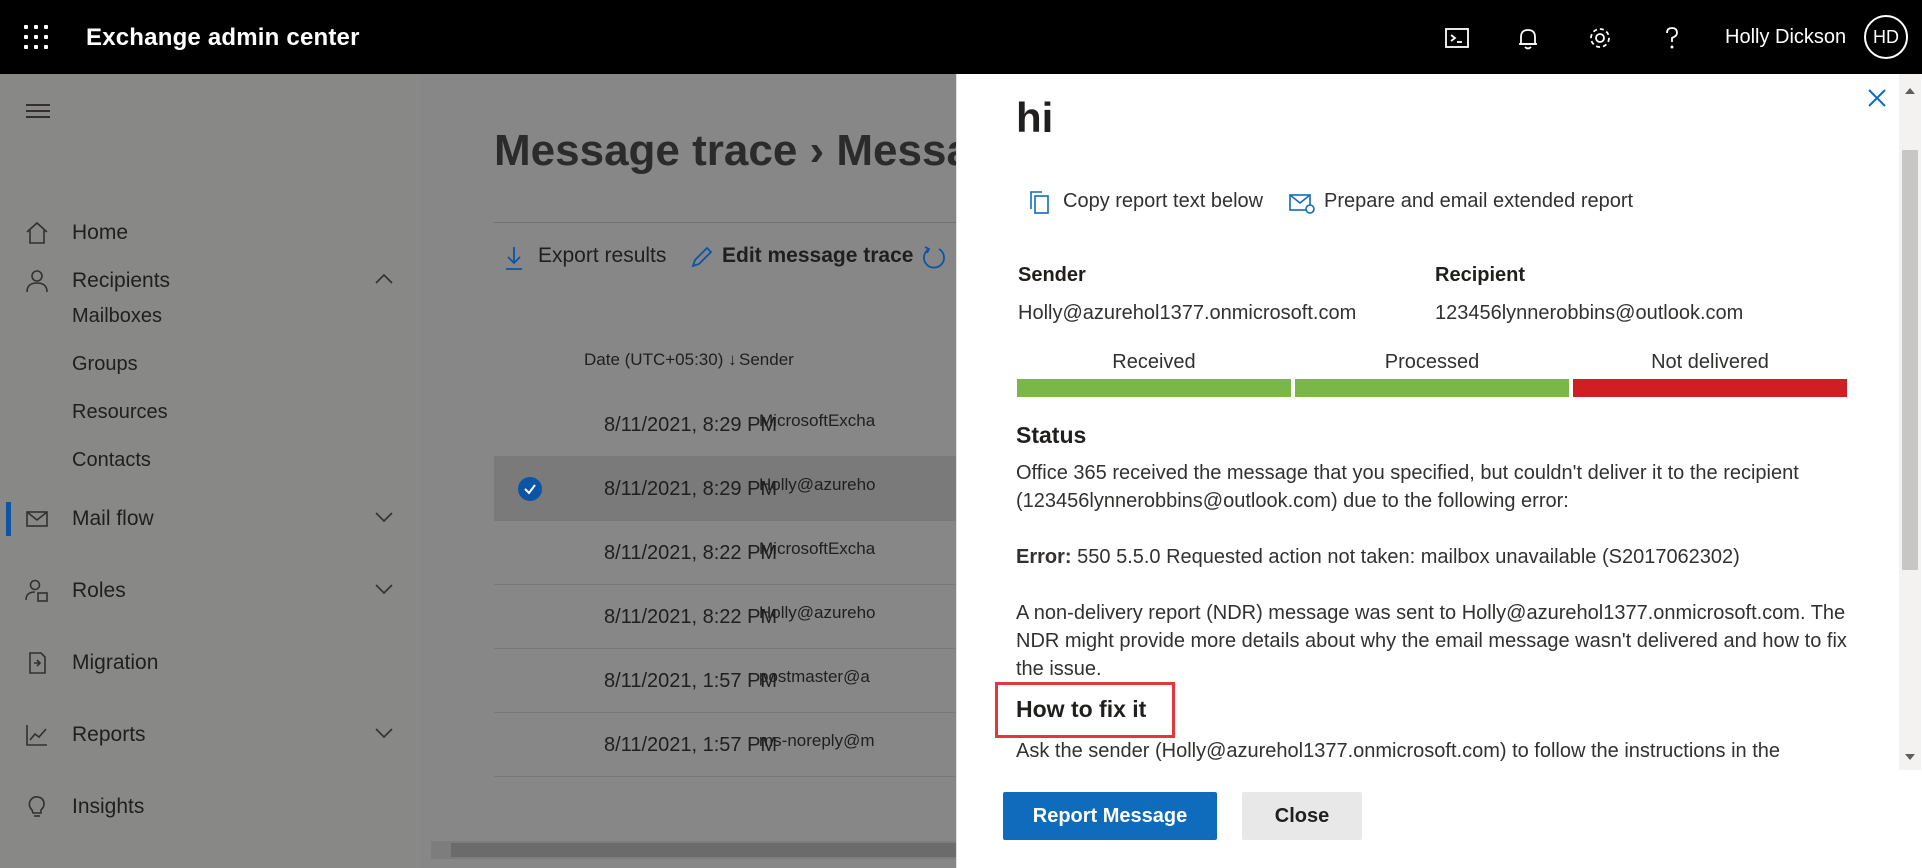 This screenshot has height=868, width=1922. I want to click on sidebar-item-label: Reports, so click(109, 734).